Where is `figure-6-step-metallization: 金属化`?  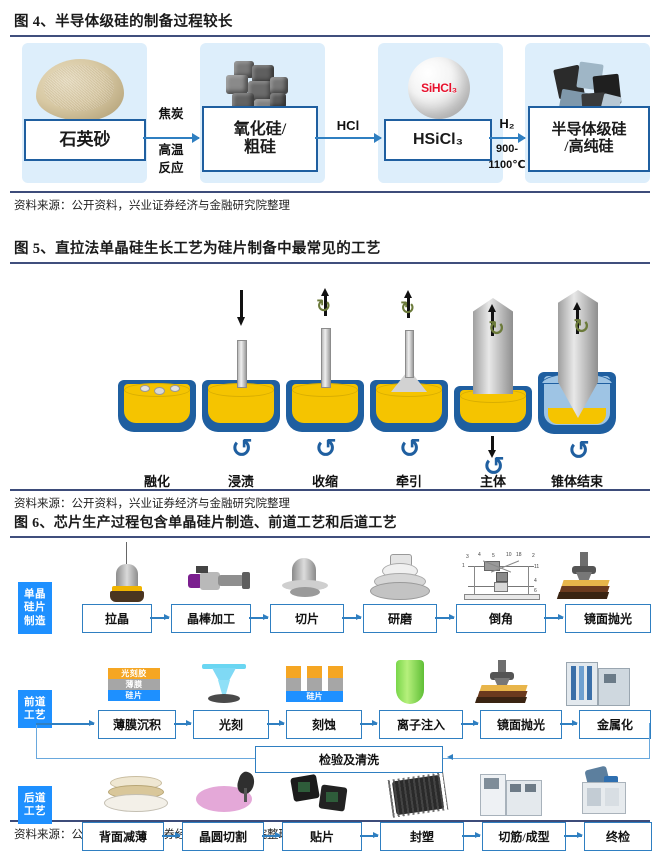 figure-6-step-metallization: 金属化 is located at coordinates (615, 724).